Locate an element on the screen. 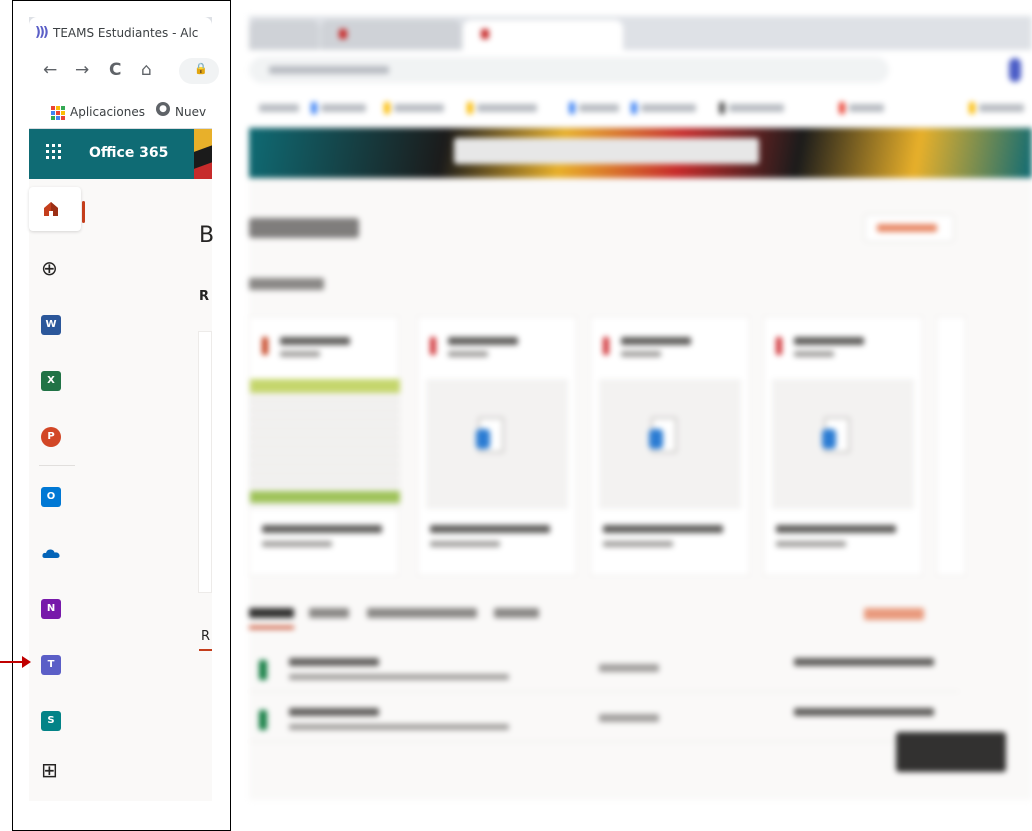 The height and width of the screenshot is (831, 1032). all-apps-icon: ⊞ is located at coordinates (49, 770).